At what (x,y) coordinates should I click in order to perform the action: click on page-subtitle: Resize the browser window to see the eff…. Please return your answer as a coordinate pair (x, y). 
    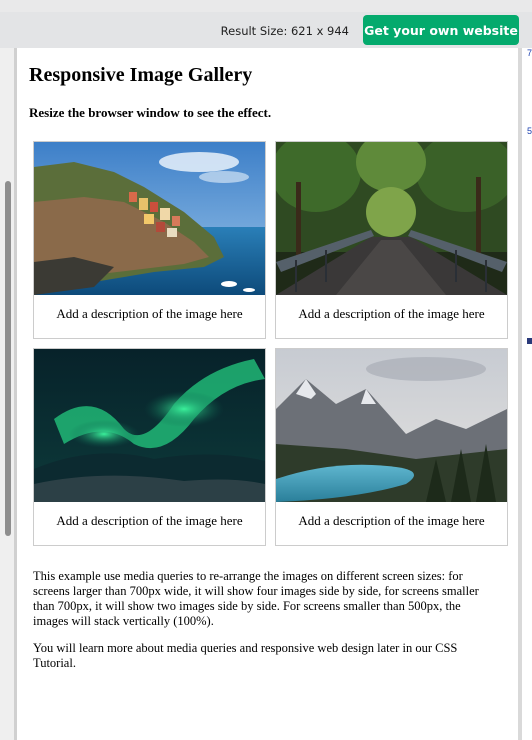
    Looking at the image, I should click on (150, 112).